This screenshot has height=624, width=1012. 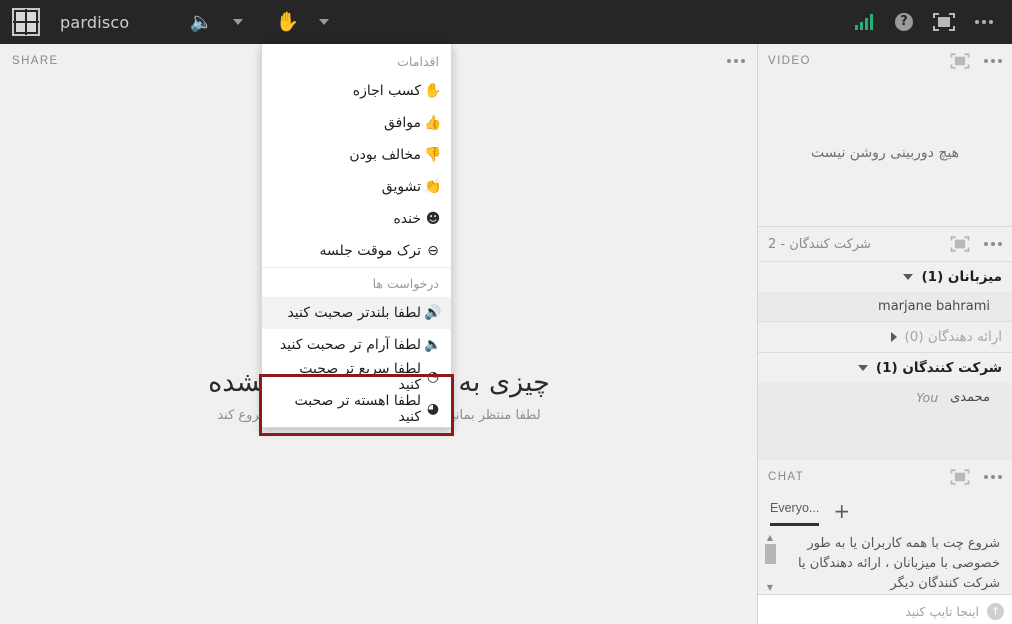 I want to click on video-overflow-button, so click(x=993, y=61).